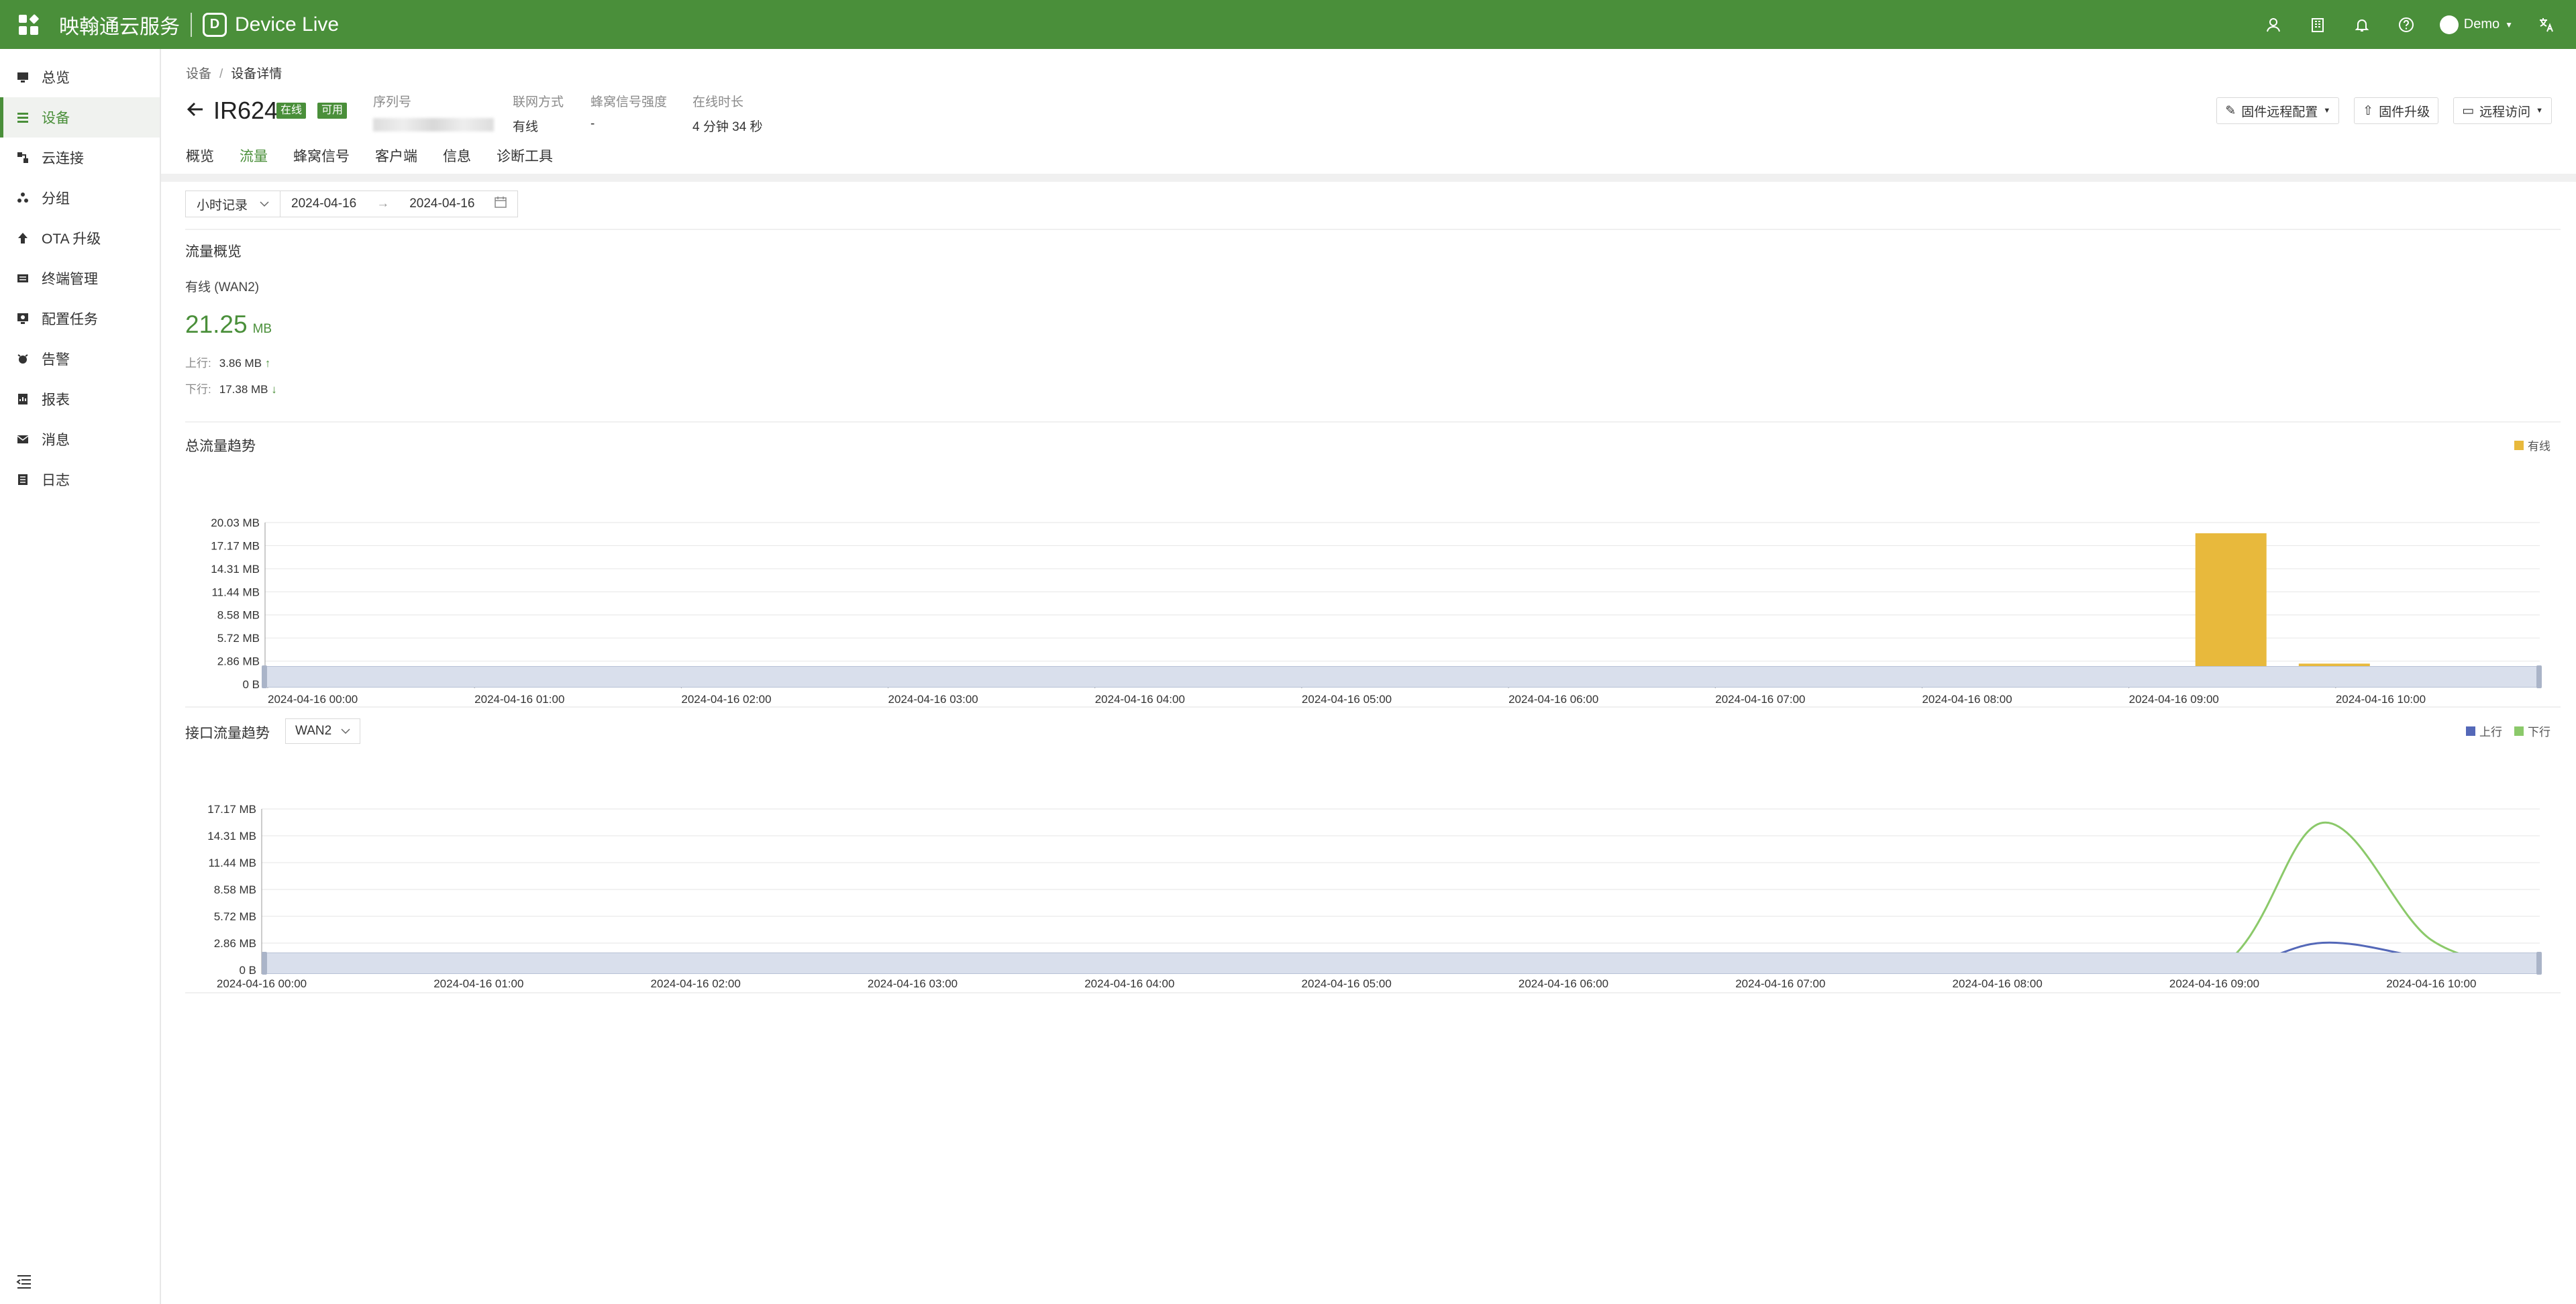  Describe the element at coordinates (2539, 111) in the screenshot. I see `chevron-down-icon: ▼` at that location.